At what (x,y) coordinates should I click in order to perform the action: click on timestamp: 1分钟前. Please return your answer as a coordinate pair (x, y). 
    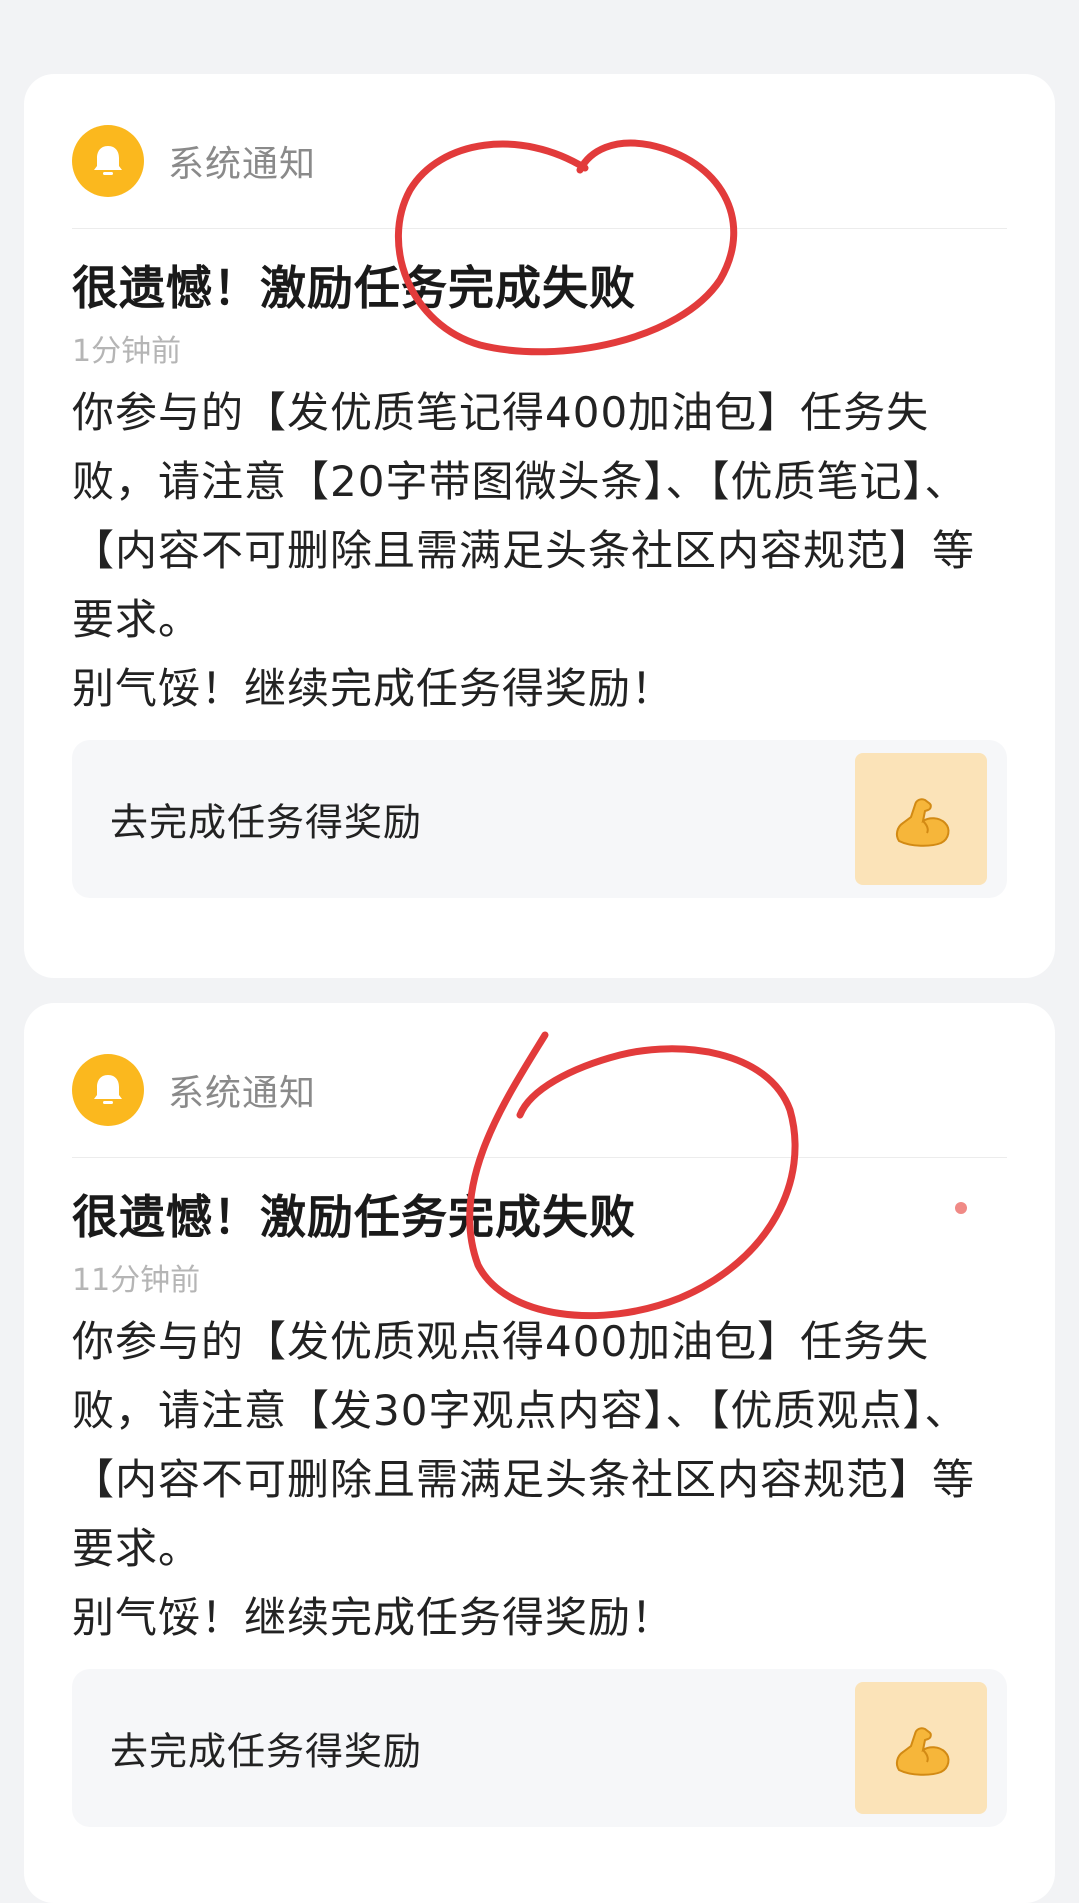
    Looking at the image, I should click on (127, 351).